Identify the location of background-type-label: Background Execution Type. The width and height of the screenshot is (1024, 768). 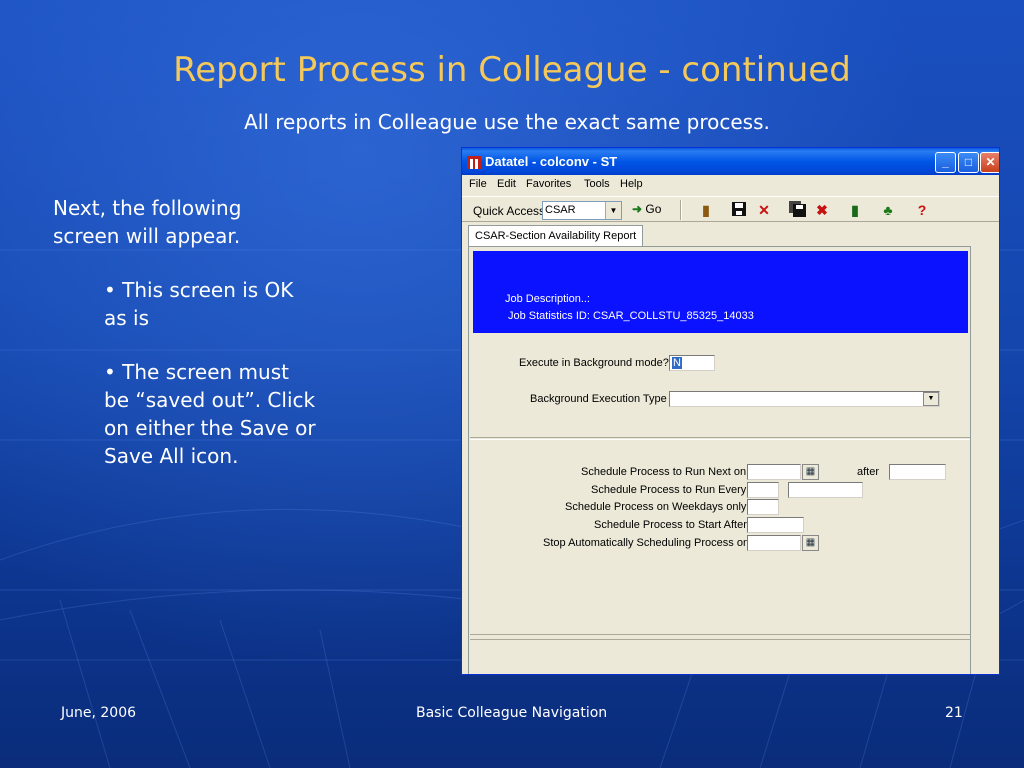
(598, 399).